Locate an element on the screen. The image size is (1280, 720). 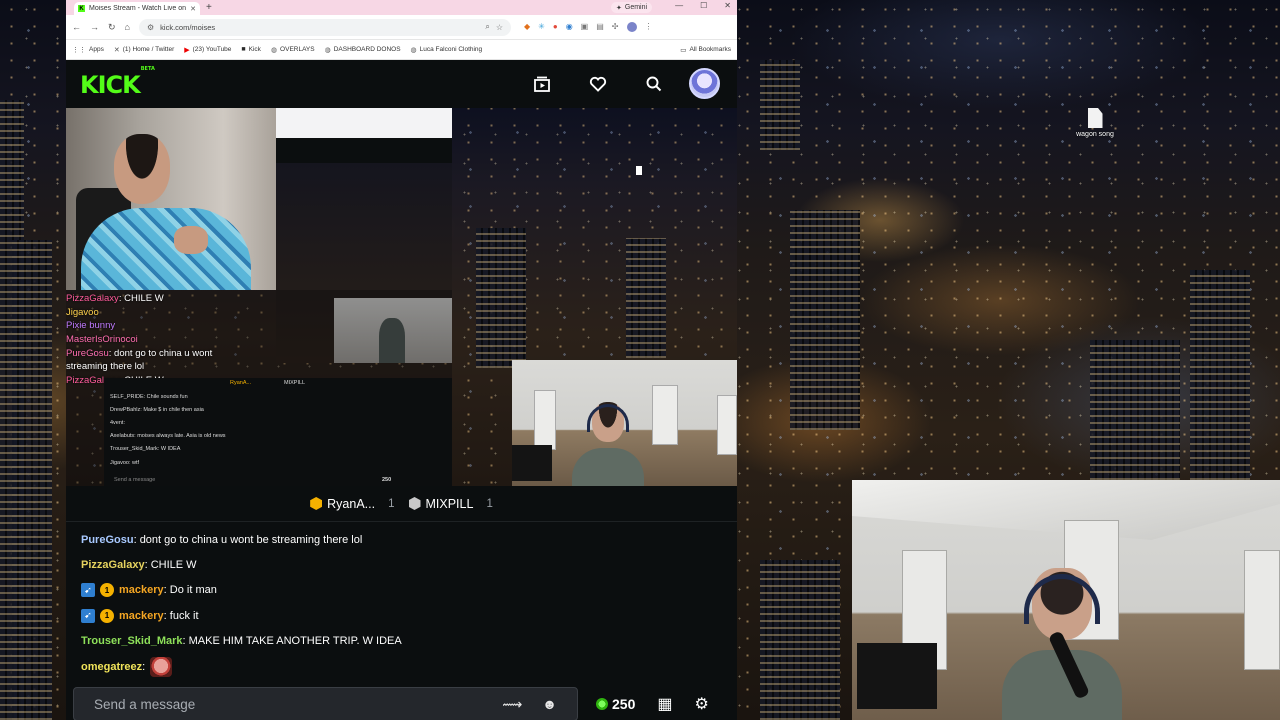
nested-browser-chrome is located at coordinates (364, 123).